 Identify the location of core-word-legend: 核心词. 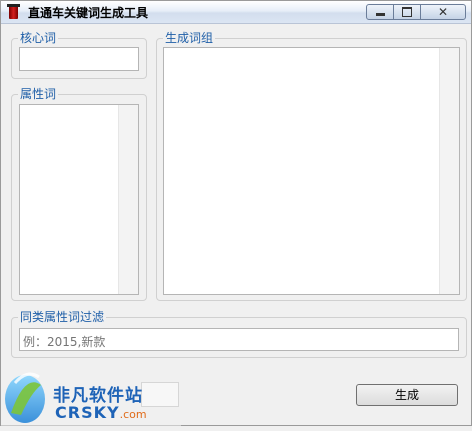
(38, 38).